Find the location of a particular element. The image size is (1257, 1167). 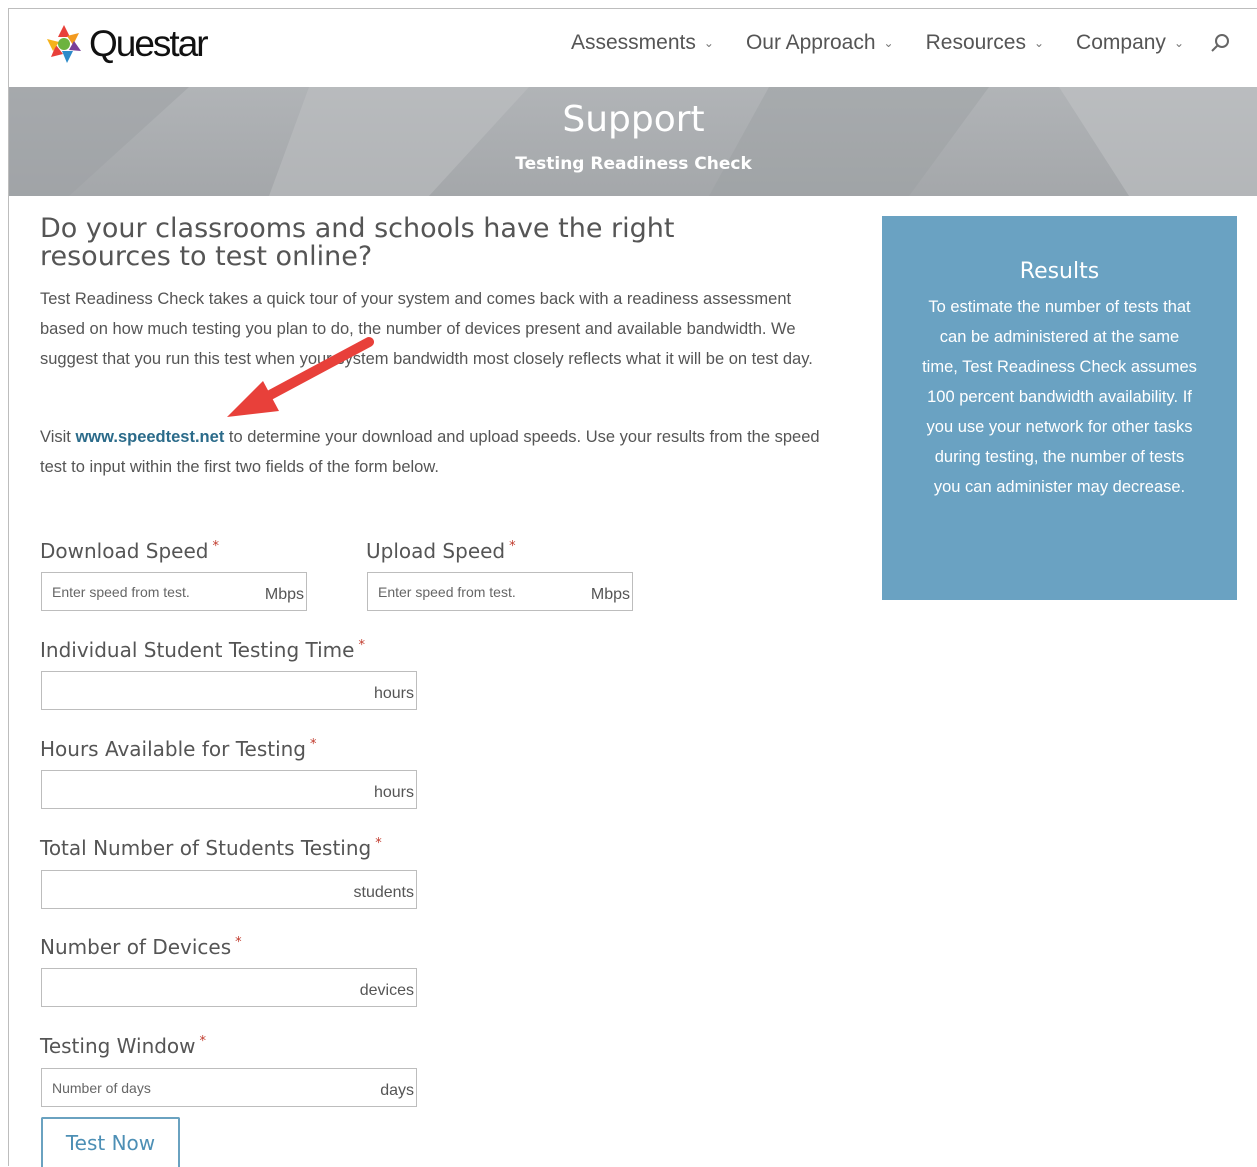

nav-our-approach-label: Our Approach is located at coordinates (810, 42).